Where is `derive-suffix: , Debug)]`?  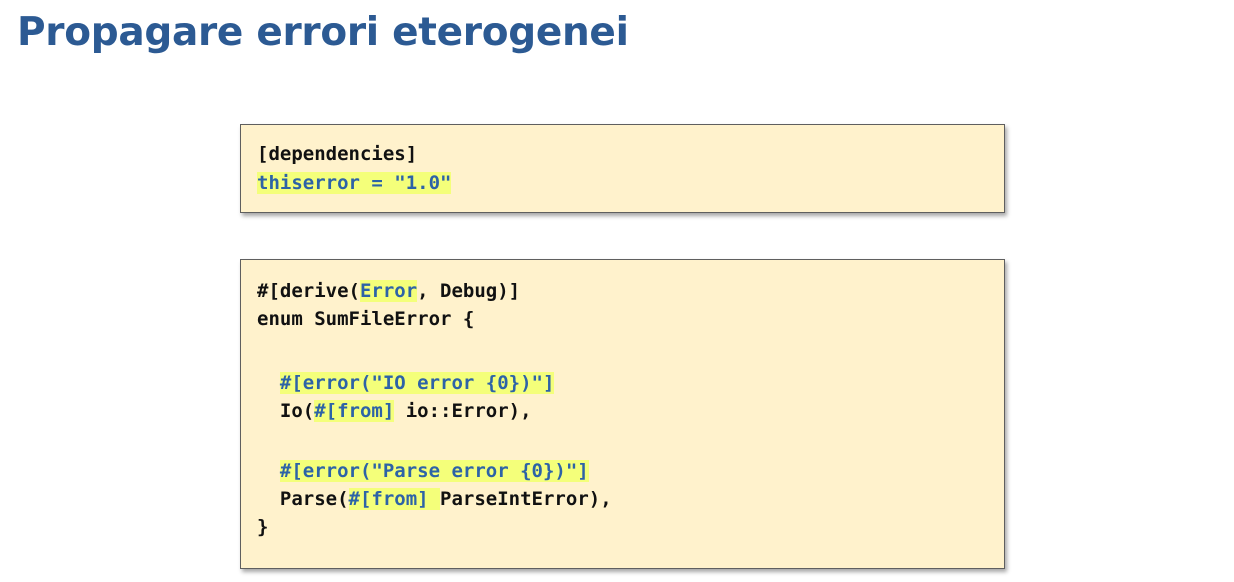 derive-suffix: , Debug)] is located at coordinates (469, 291).